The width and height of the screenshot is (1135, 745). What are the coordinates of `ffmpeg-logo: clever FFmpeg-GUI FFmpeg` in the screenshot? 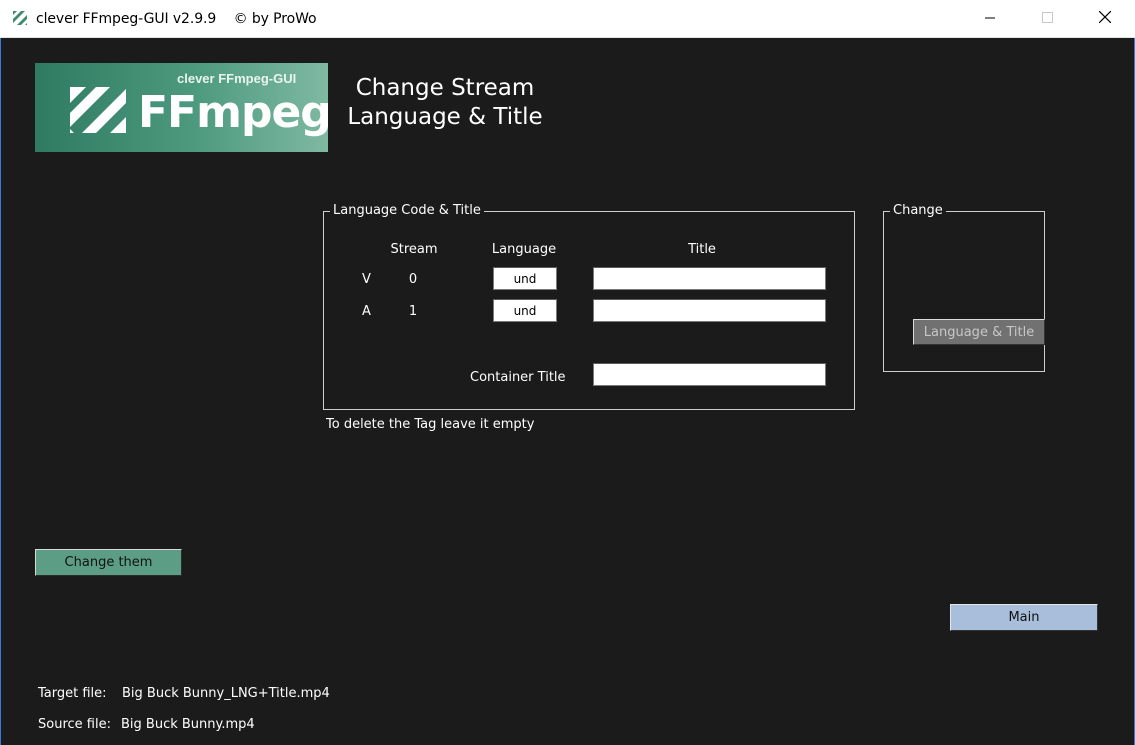 It's located at (181, 107).